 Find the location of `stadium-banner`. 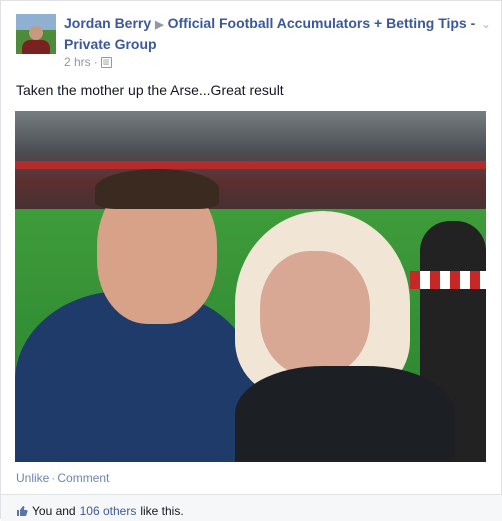

stadium-banner is located at coordinates (250, 165).